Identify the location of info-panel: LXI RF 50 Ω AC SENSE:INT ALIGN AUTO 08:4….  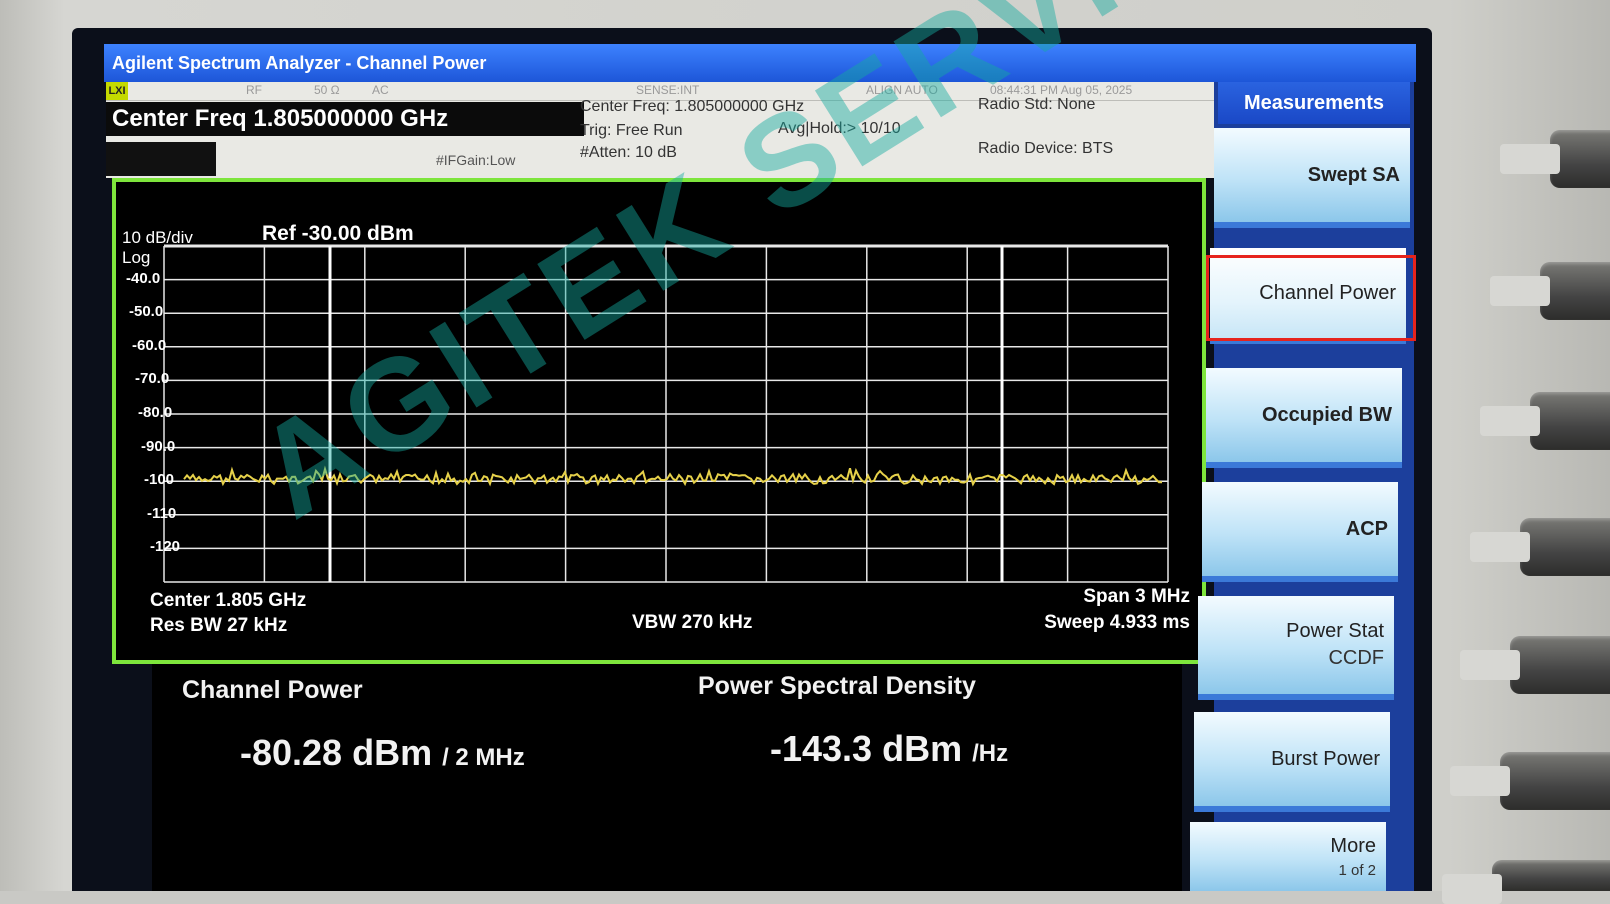
(660, 130).